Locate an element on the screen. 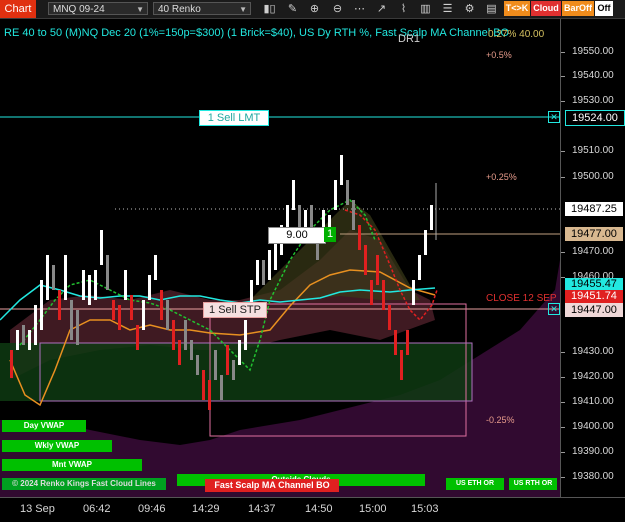 This screenshot has width=625, height=522. us-eth-or-button: US ETH OR is located at coordinates (475, 484).